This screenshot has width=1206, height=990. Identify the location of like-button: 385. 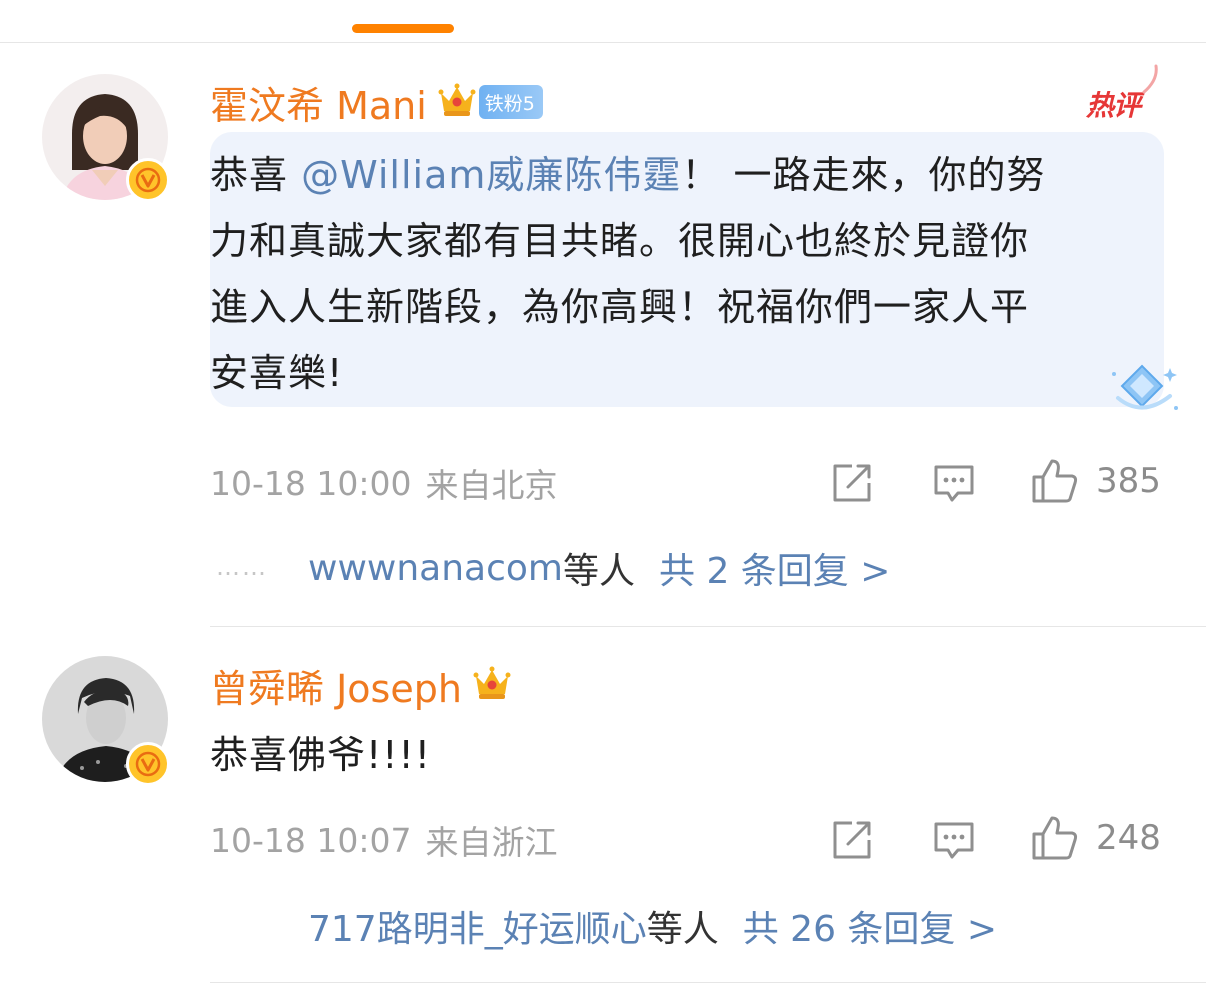
(1095, 481).